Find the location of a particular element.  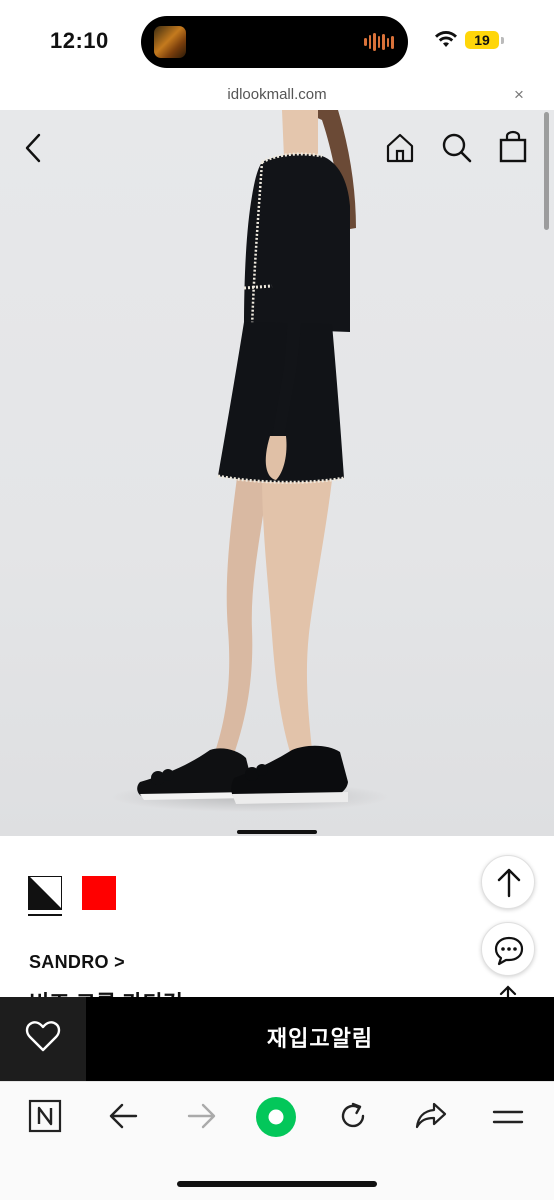

carousel-indicator is located at coordinates (277, 832).